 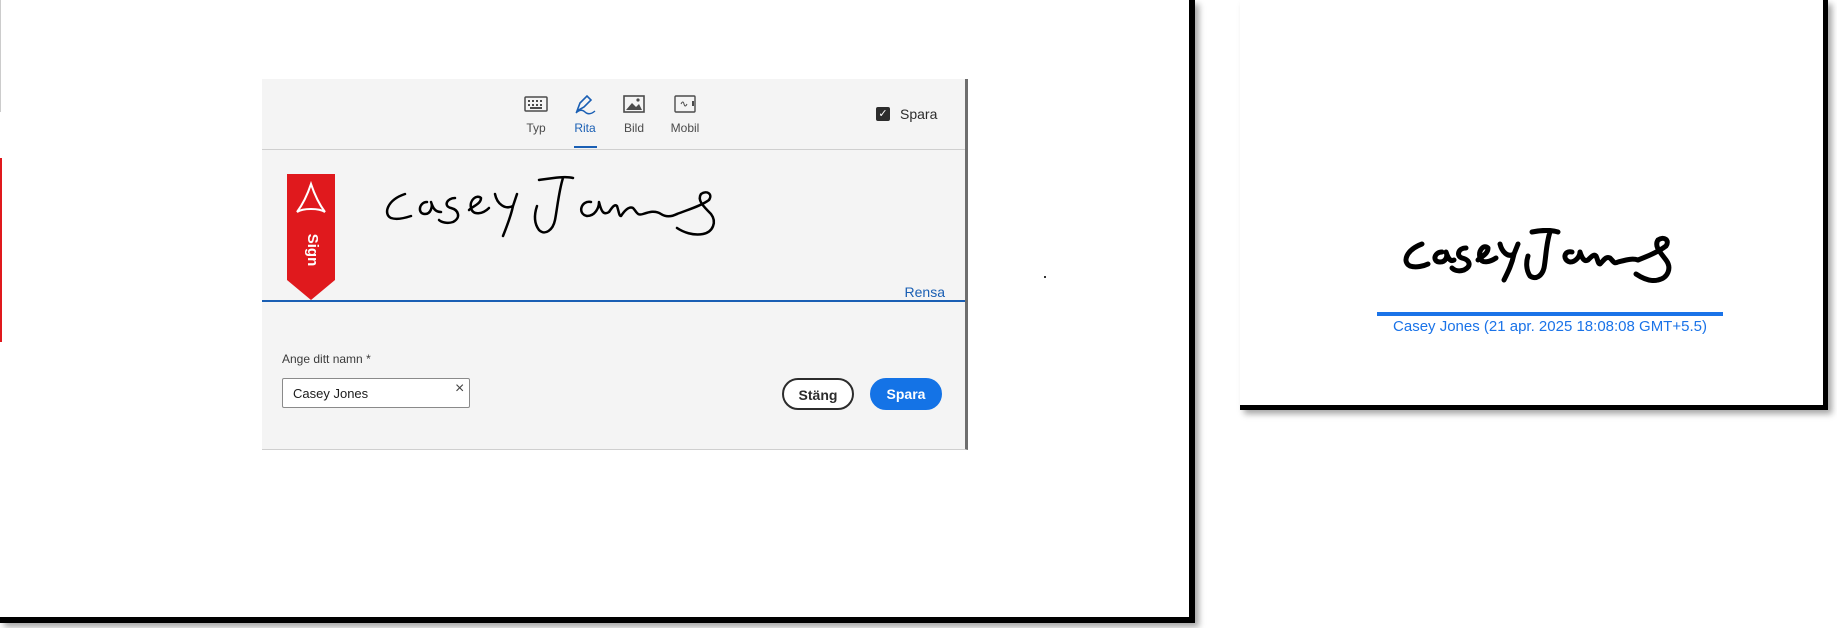 What do you see at coordinates (634, 104) in the screenshot?
I see `image-icon` at bounding box center [634, 104].